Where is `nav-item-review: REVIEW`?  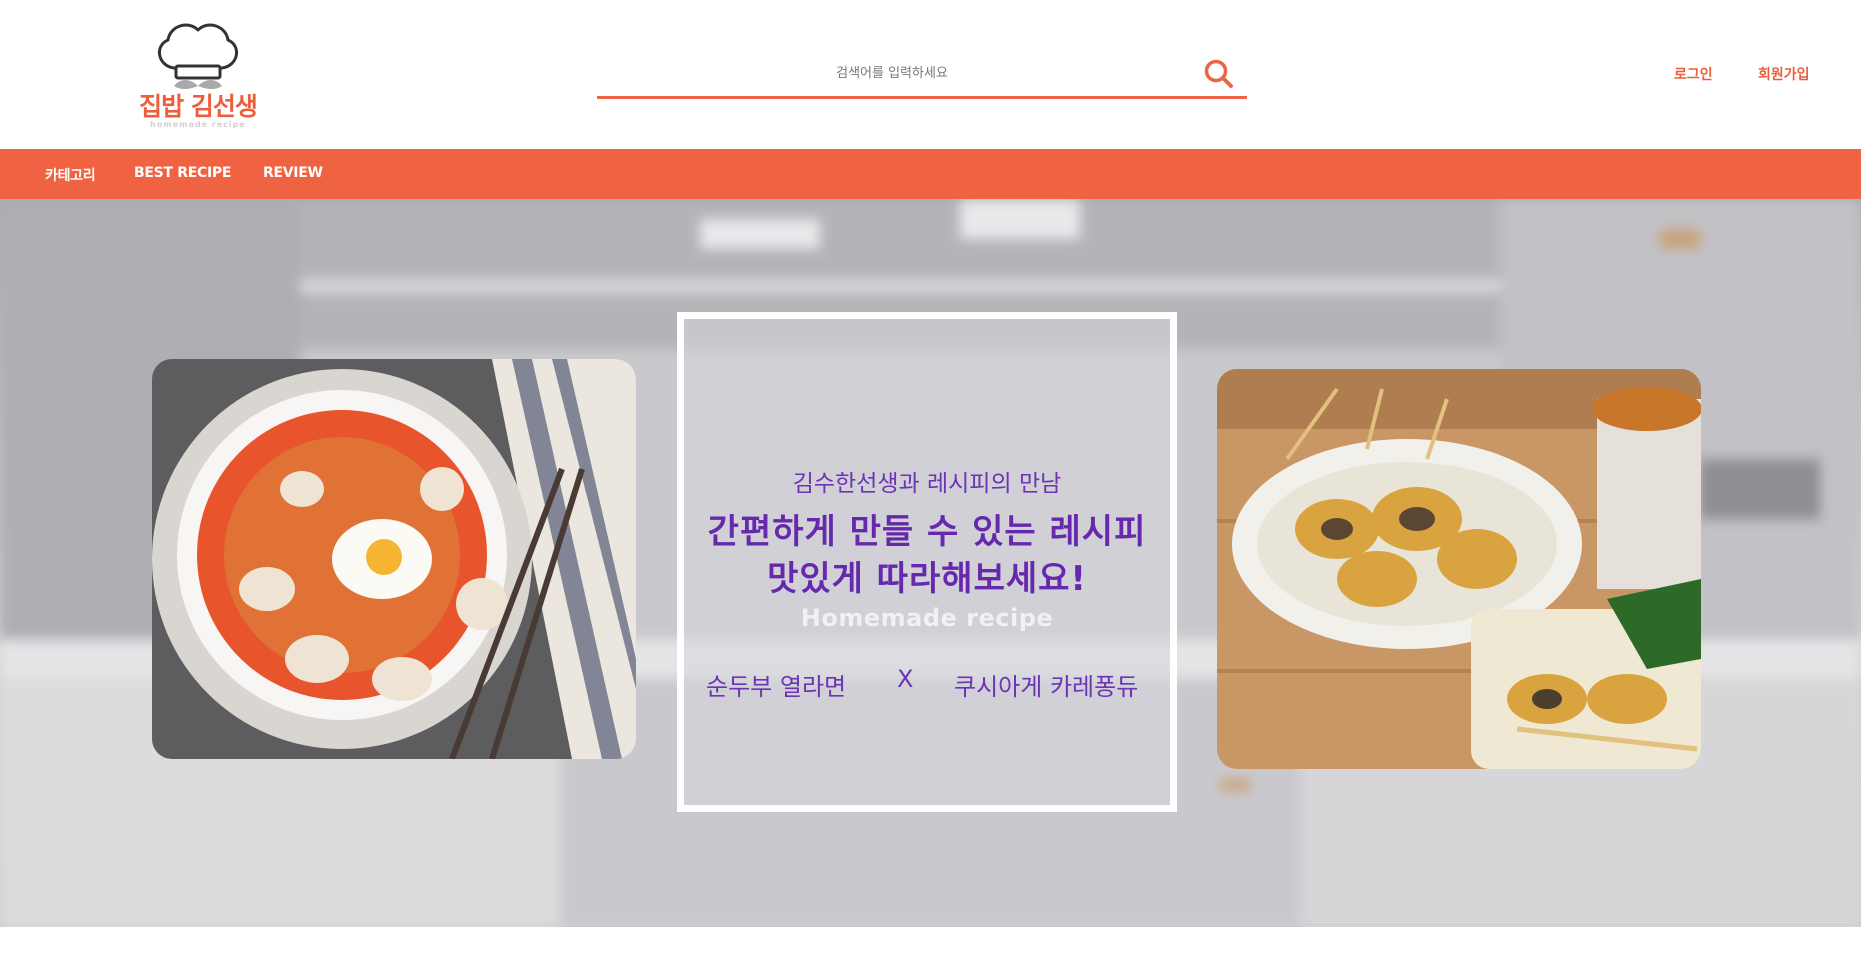 nav-item-review: REVIEW is located at coordinates (293, 173).